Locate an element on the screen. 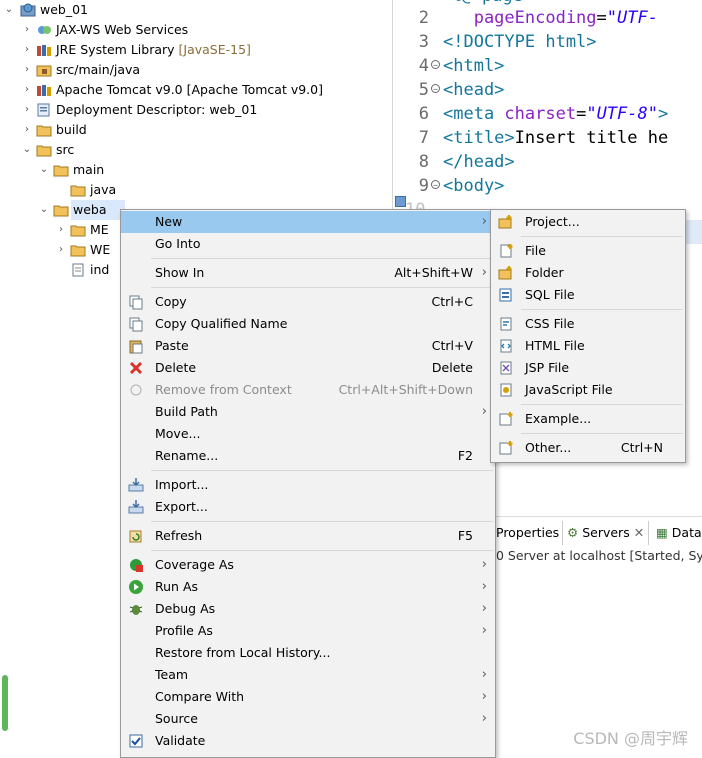  code-token: "UTF- is located at coordinates (632, 18).